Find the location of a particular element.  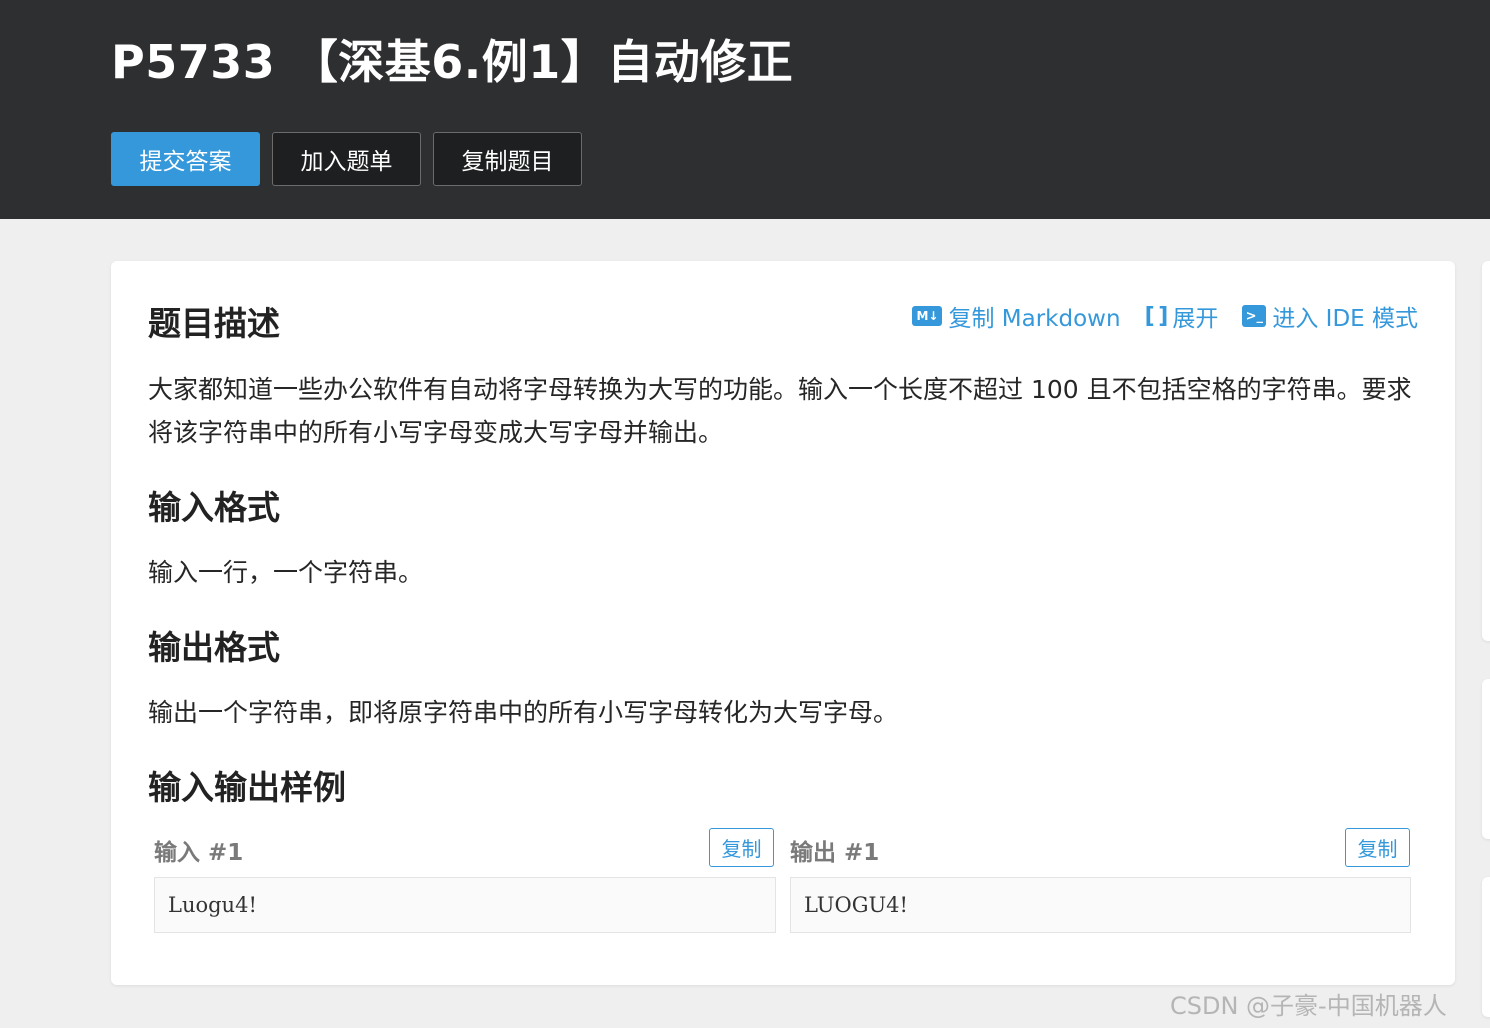

copy-output-button: 复制 is located at coordinates (1377, 847).